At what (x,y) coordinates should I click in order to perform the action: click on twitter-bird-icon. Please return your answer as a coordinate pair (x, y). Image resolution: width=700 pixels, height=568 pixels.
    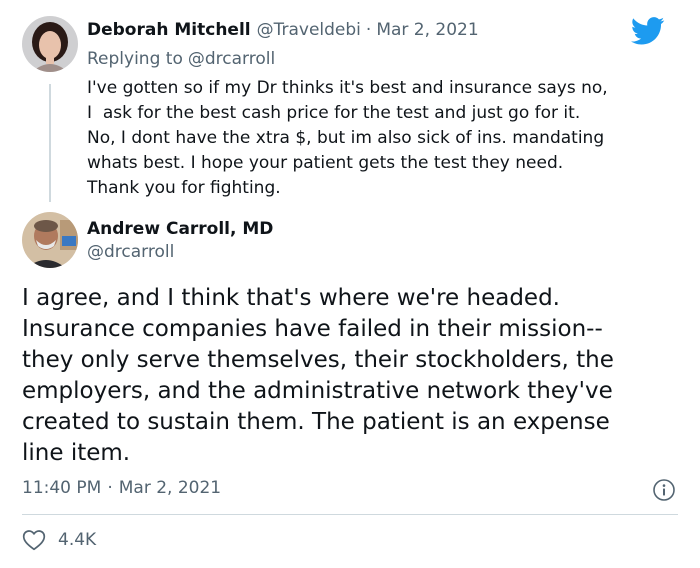
    Looking at the image, I should click on (647, 32).